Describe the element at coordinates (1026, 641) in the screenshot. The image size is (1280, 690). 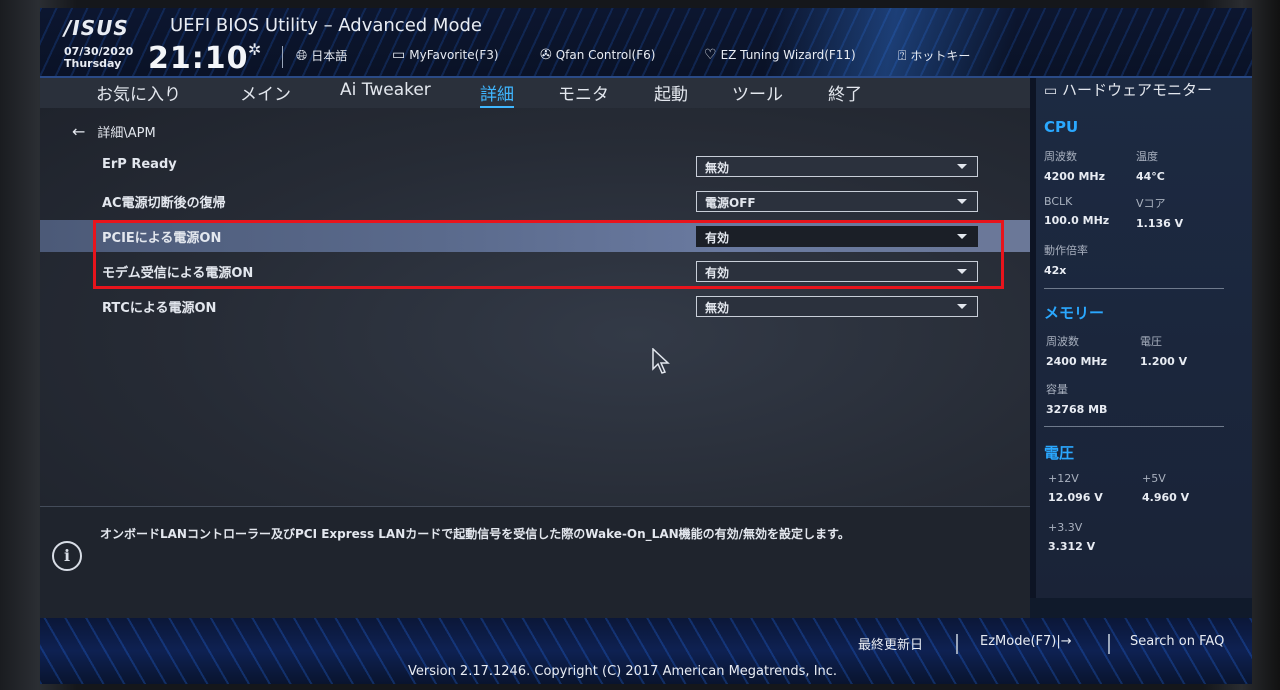
I see `ezmode-button: EzMode(F7)|→` at that location.